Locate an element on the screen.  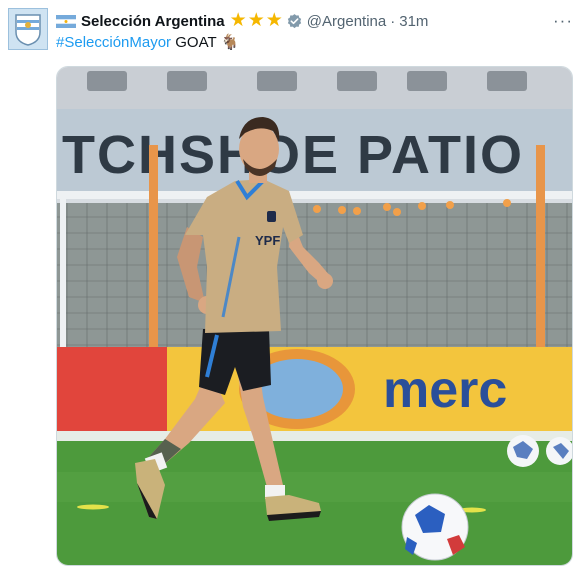
tweet-timestamp: 31m is located at coordinates (413, 21).